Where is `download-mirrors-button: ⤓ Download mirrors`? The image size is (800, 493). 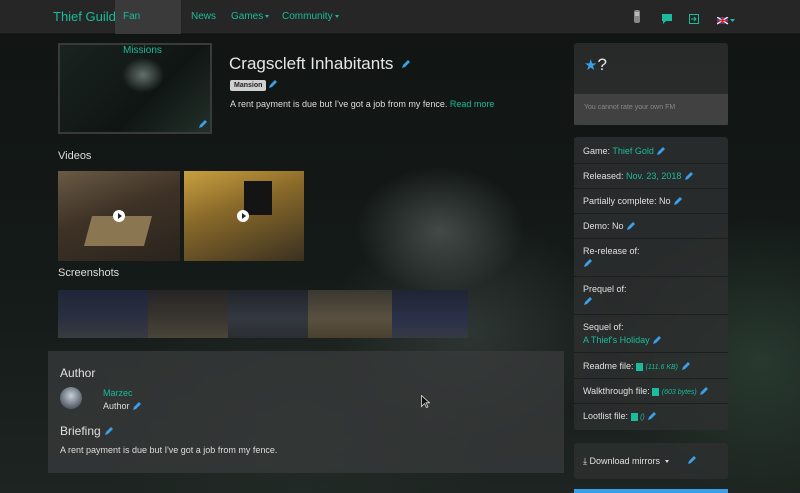 download-mirrors-button: ⤓ Download mirrors is located at coordinates (626, 461).